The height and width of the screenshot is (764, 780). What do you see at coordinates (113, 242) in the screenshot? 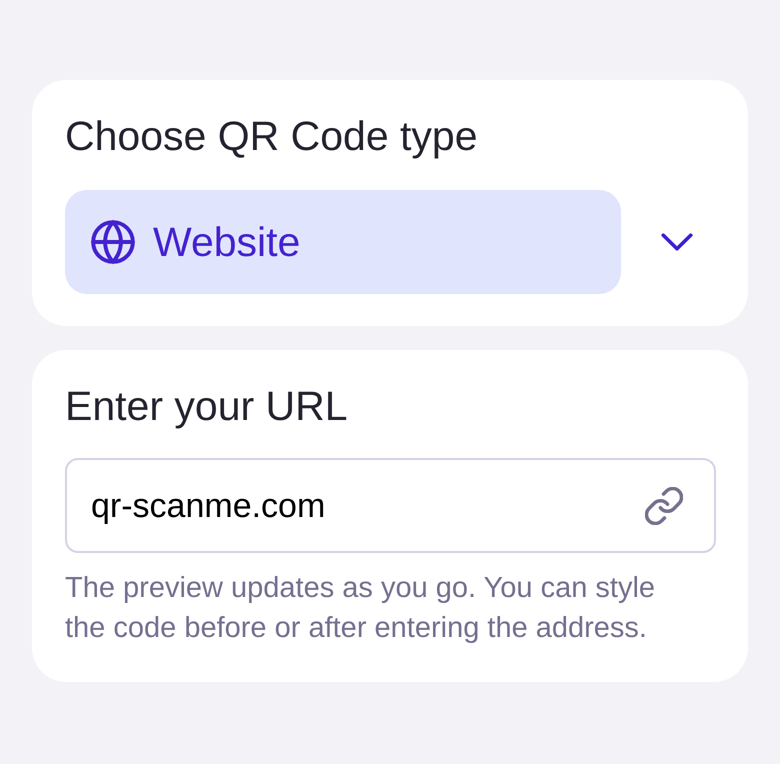
I see `globe-icon` at bounding box center [113, 242].